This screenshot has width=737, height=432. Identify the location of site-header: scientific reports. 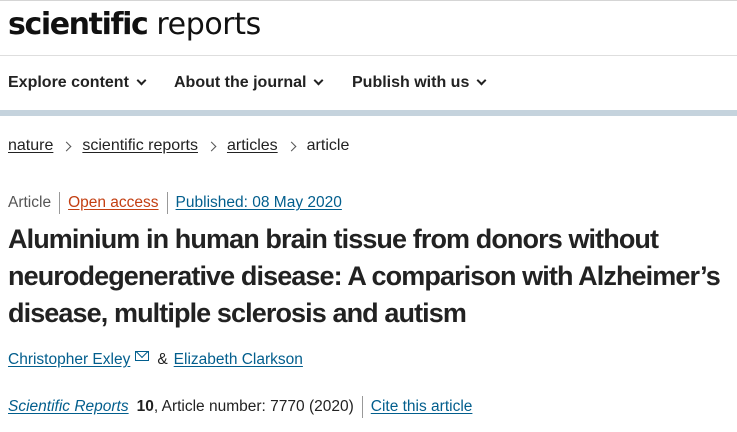
(368, 28).